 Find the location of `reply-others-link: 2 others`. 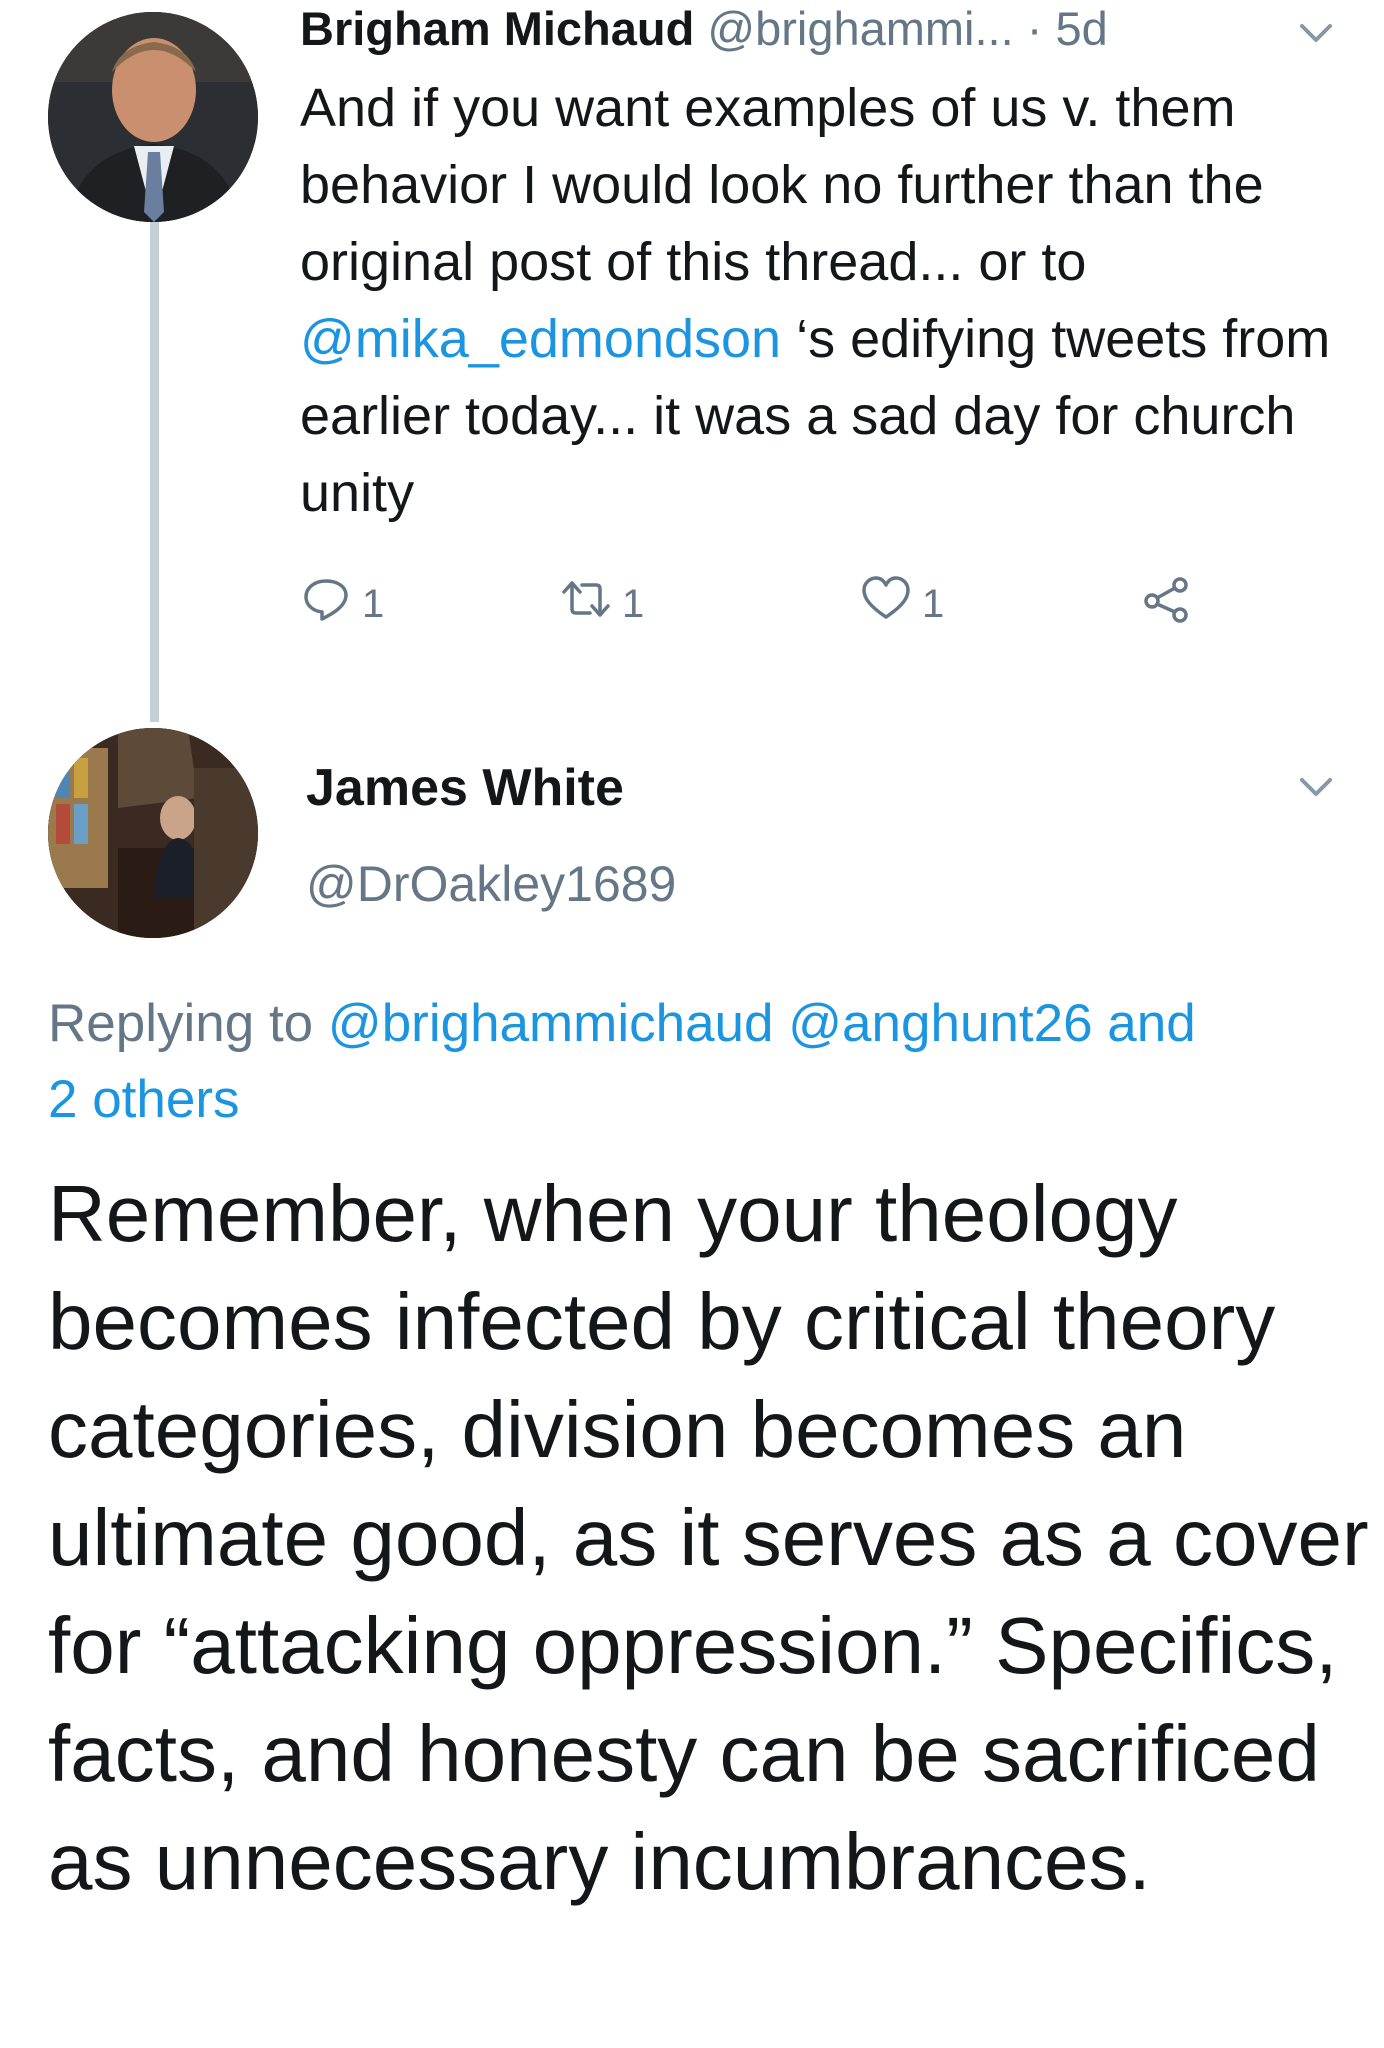

reply-others-link: 2 others is located at coordinates (144, 1099).